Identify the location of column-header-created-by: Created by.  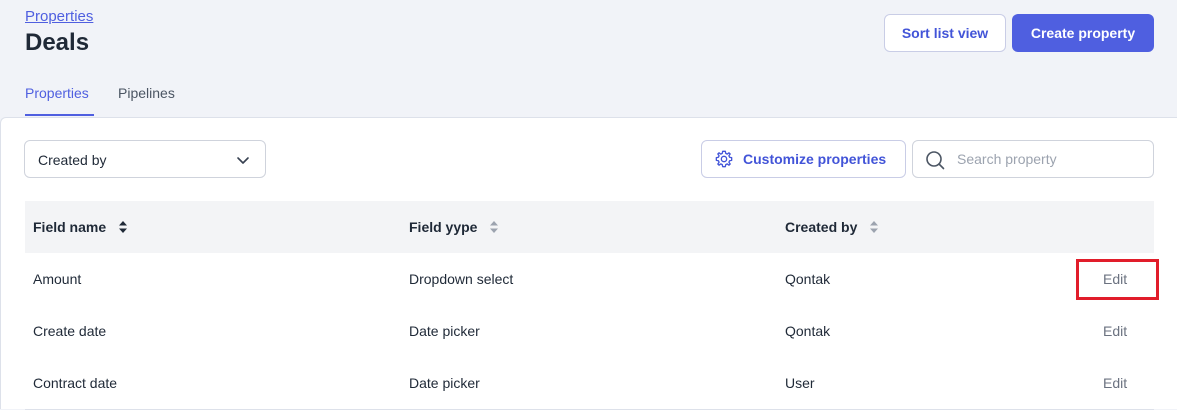
(832, 227).